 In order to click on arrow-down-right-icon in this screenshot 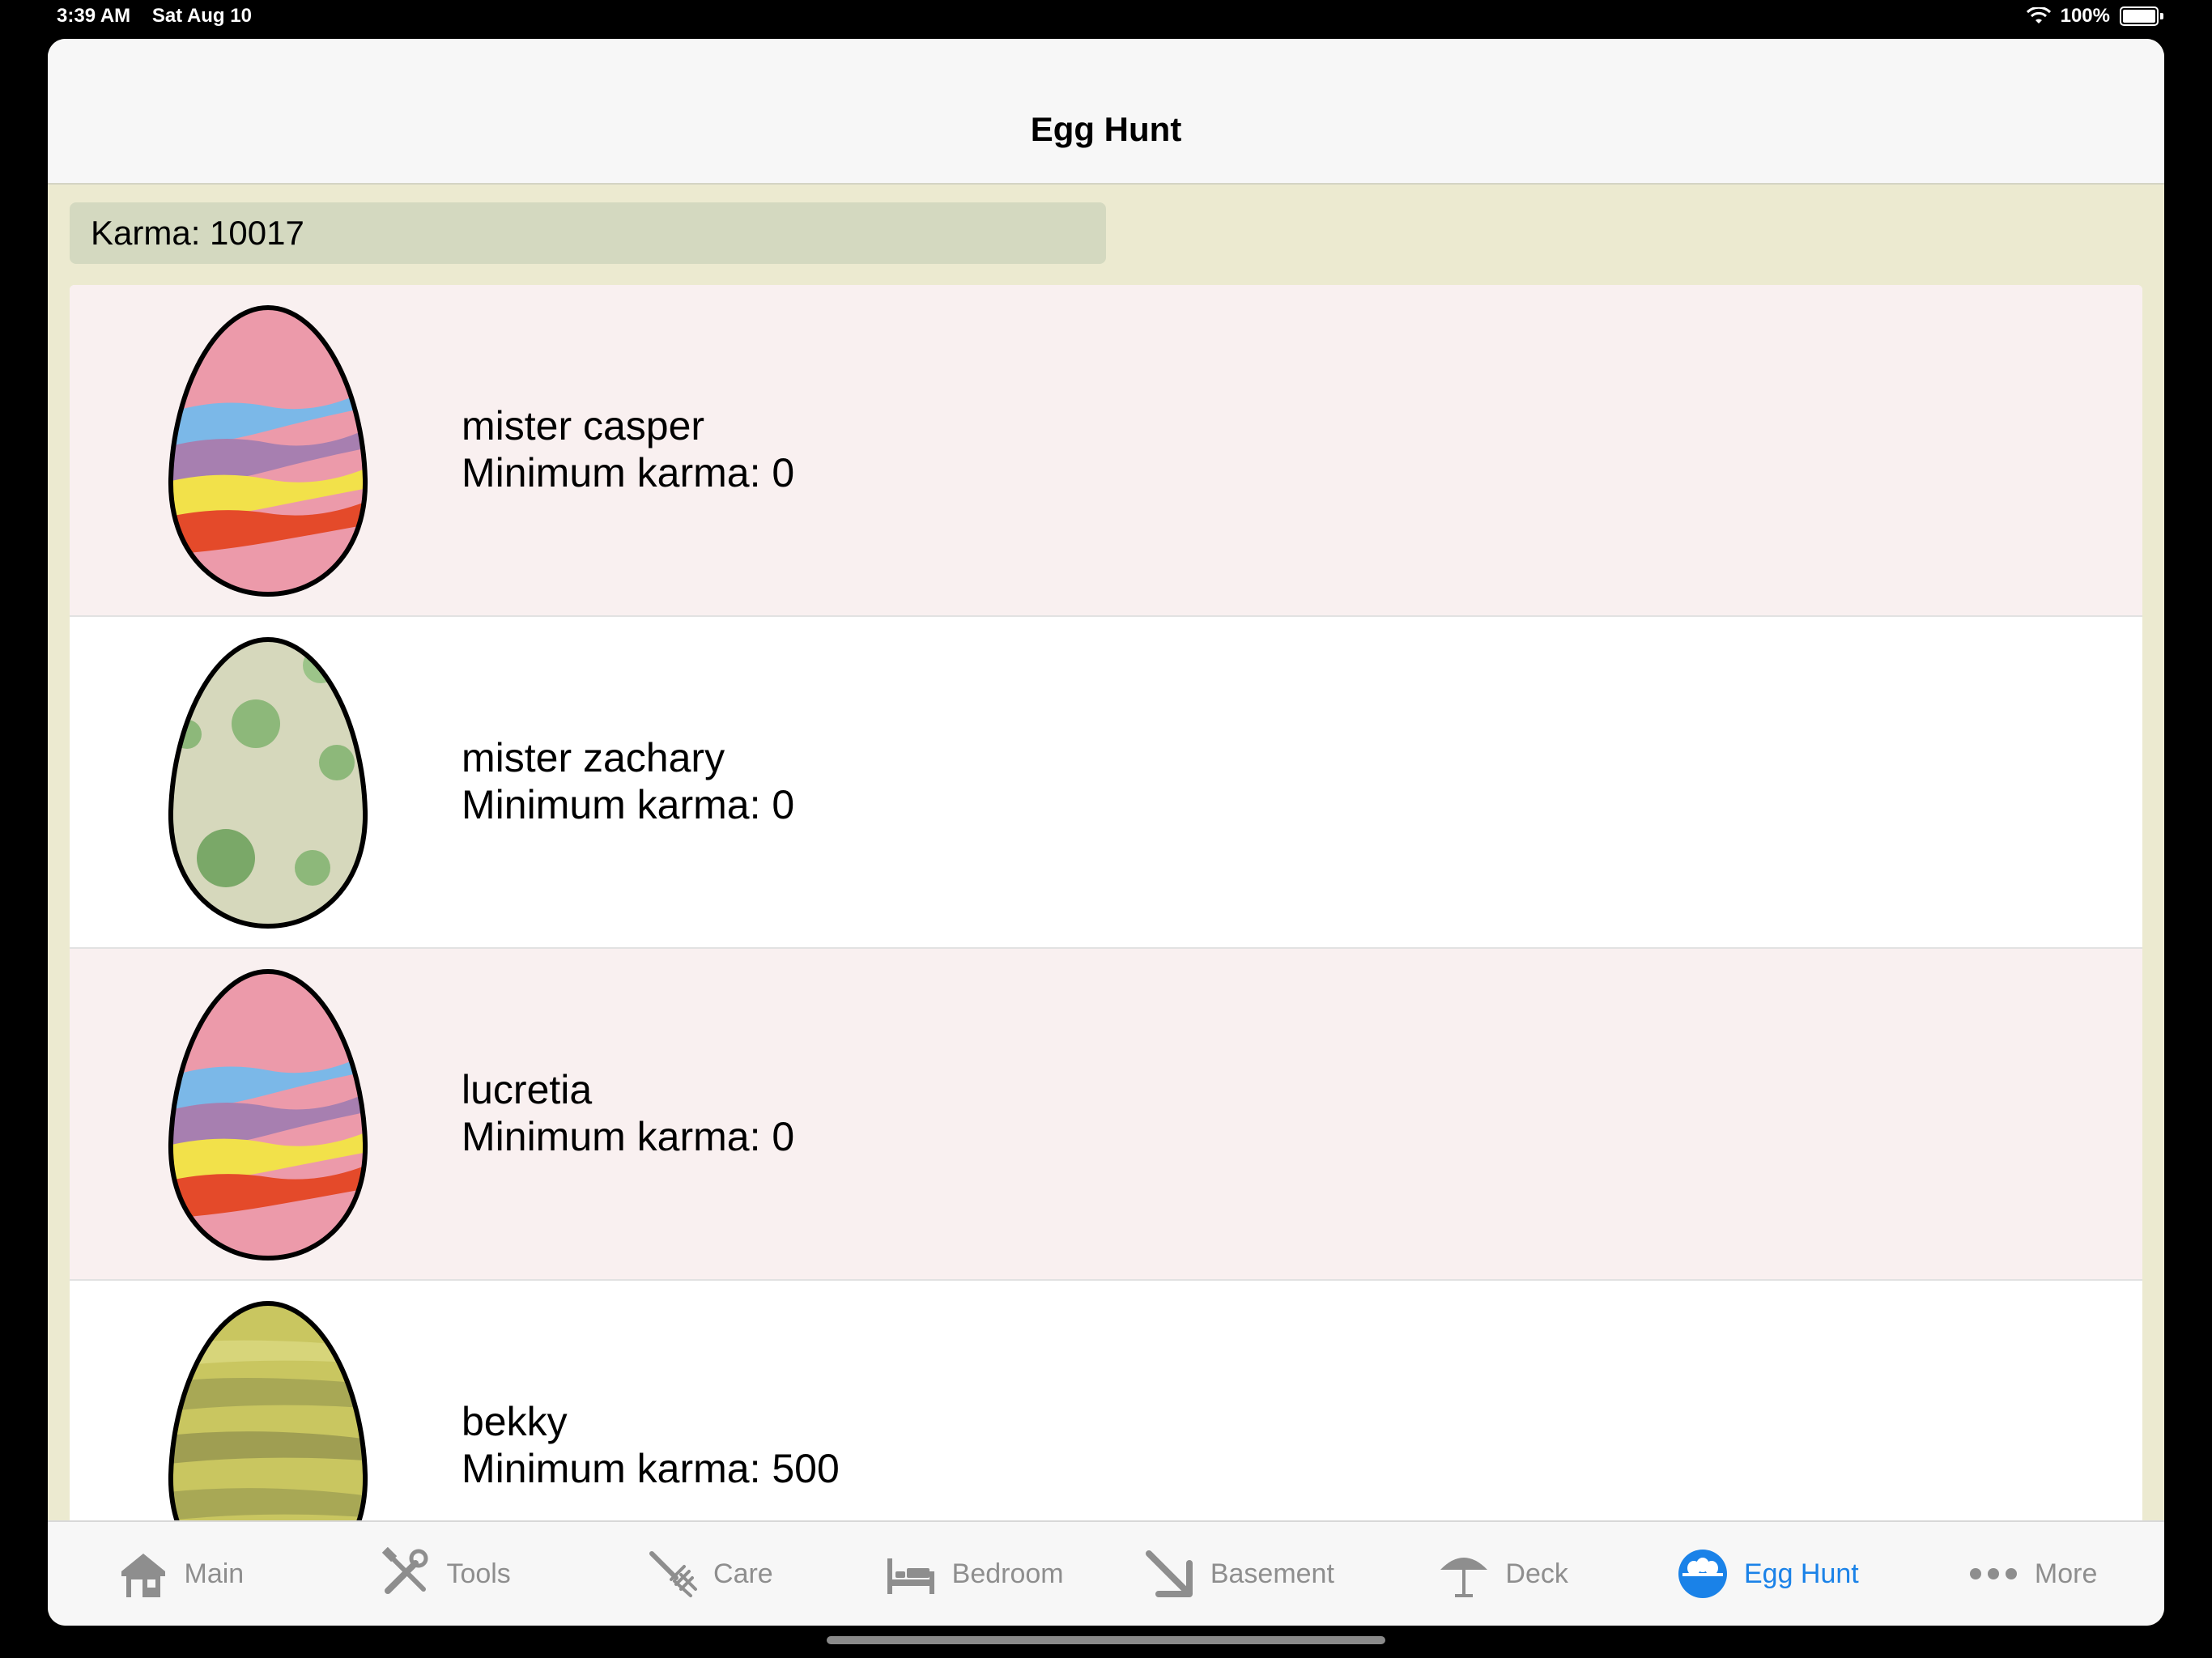, I will do `click(1169, 1573)`.